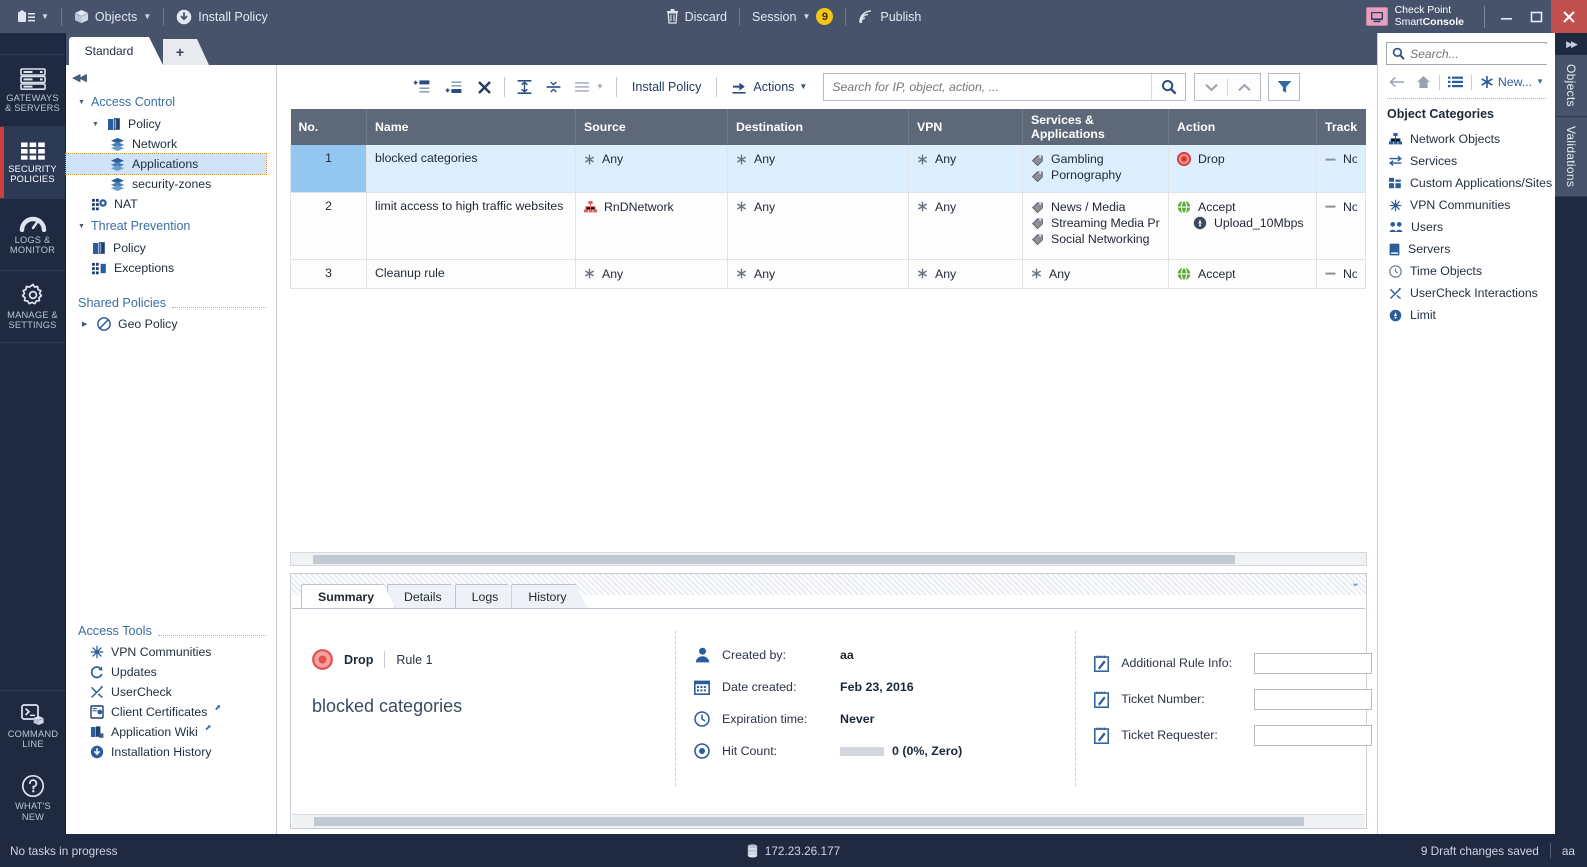 The image size is (1587, 867). What do you see at coordinates (1490, 53) in the screenshot?
I see `objects-search-input` at bounding box center [1490, 53].